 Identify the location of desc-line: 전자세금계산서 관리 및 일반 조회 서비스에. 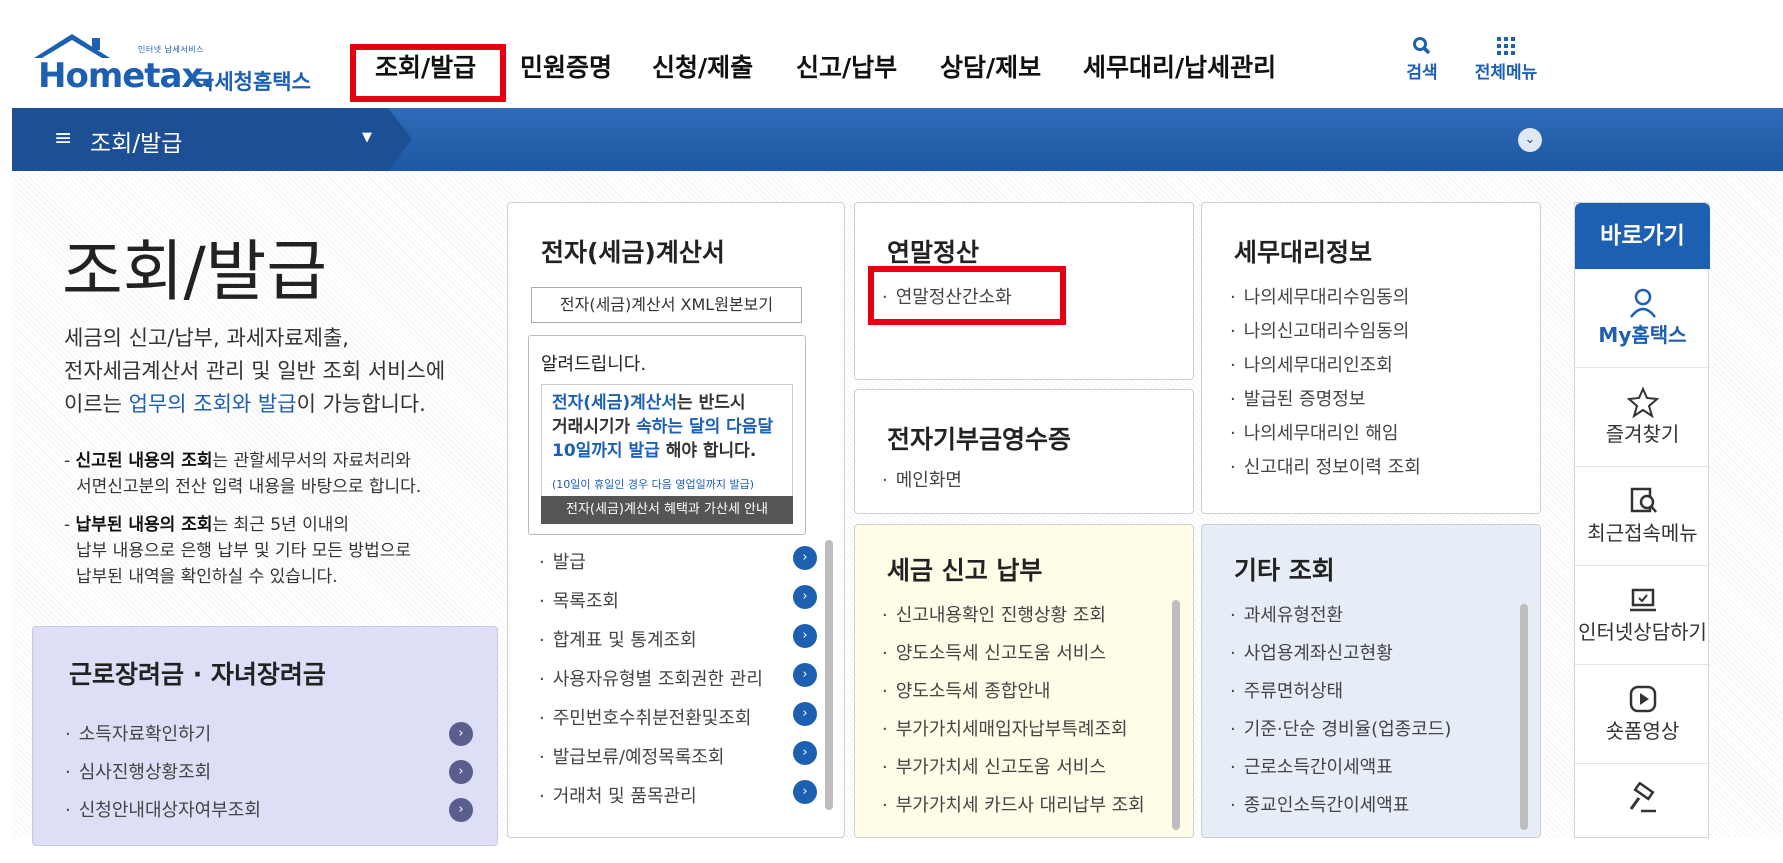
(255, 371).